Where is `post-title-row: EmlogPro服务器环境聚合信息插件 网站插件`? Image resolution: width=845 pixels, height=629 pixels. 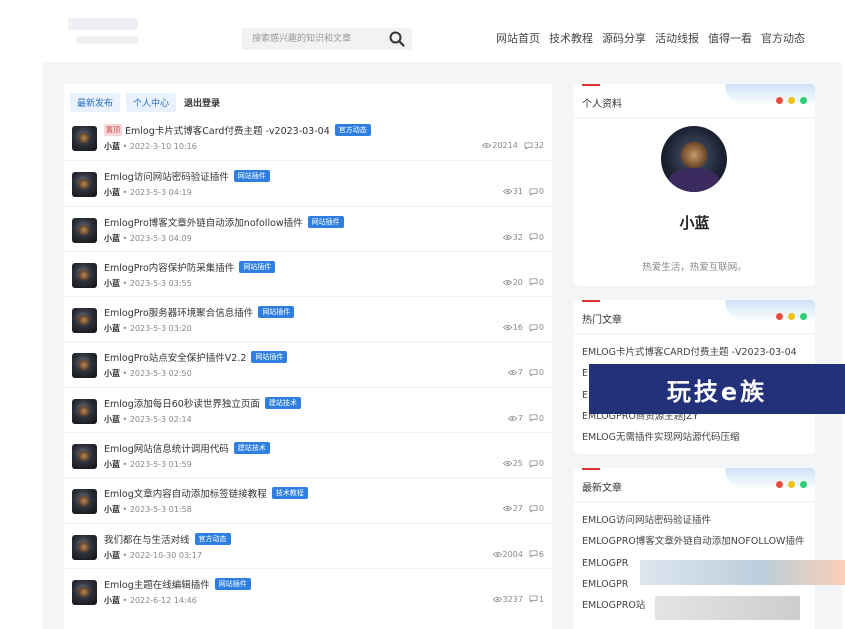 post-title-row: EmlogPro服务器环境聚合信息插件 网站插件 is located at coordinates (199, 312).